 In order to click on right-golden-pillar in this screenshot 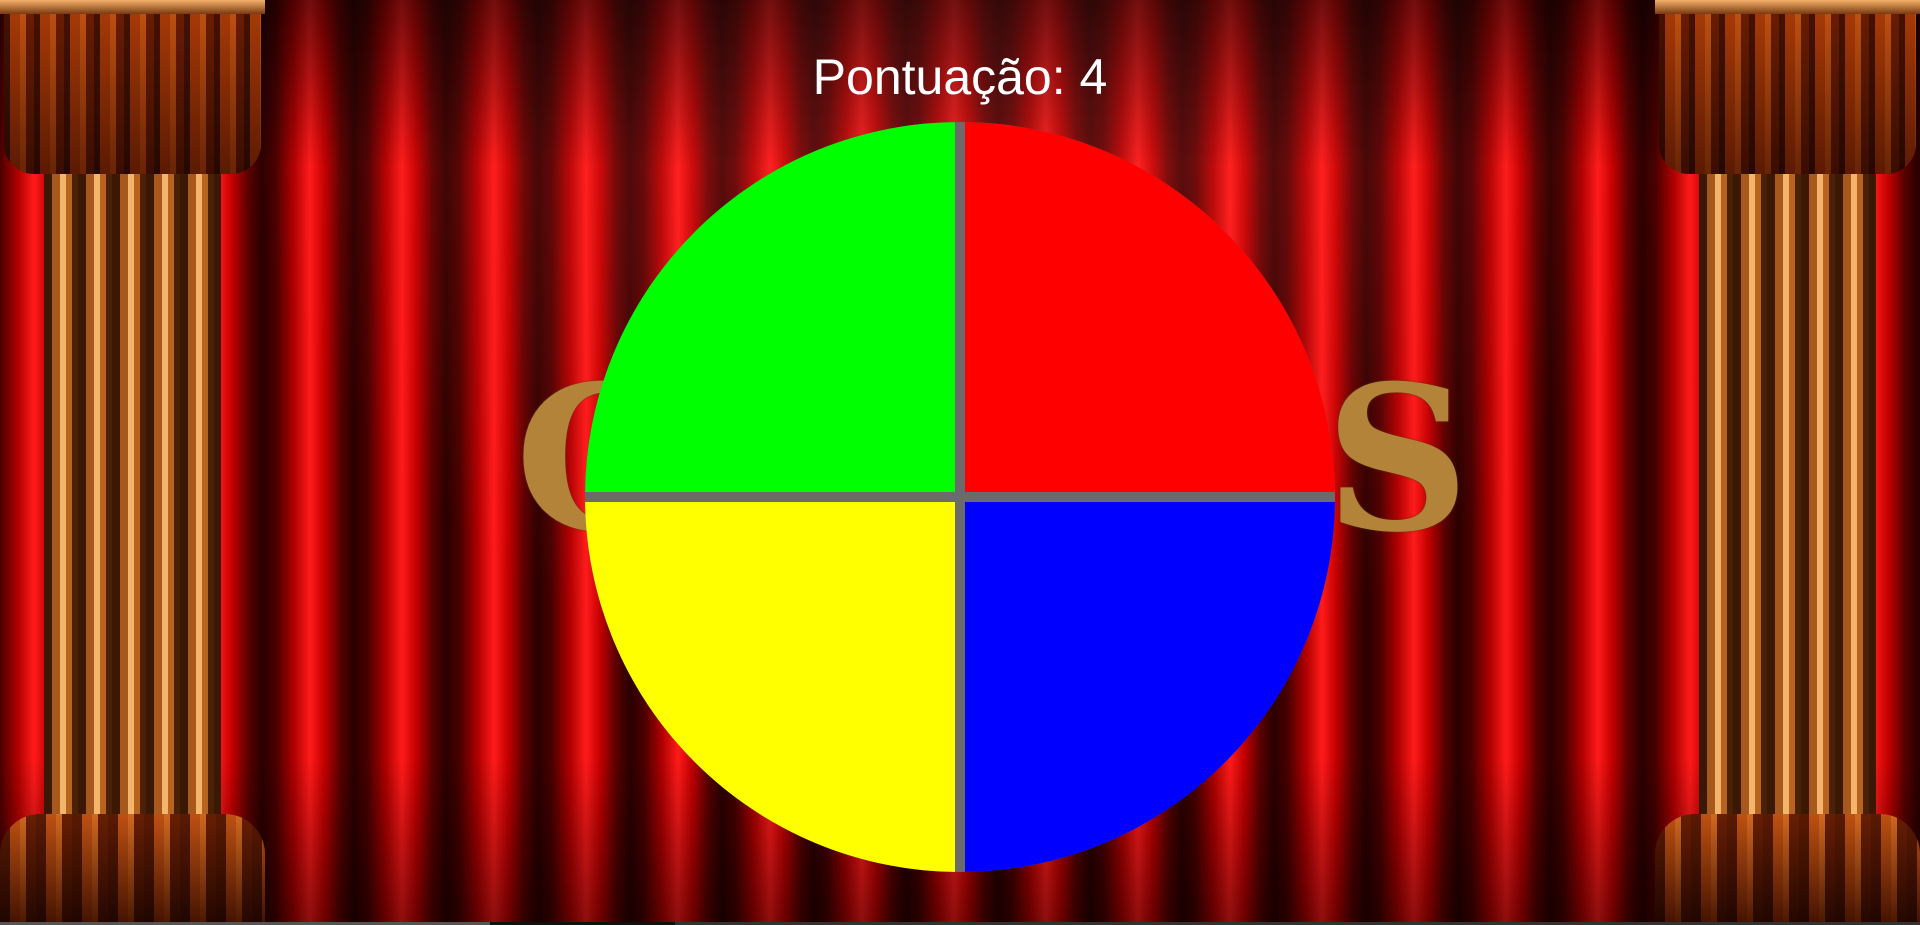, I will do `click(1787, 462)`.